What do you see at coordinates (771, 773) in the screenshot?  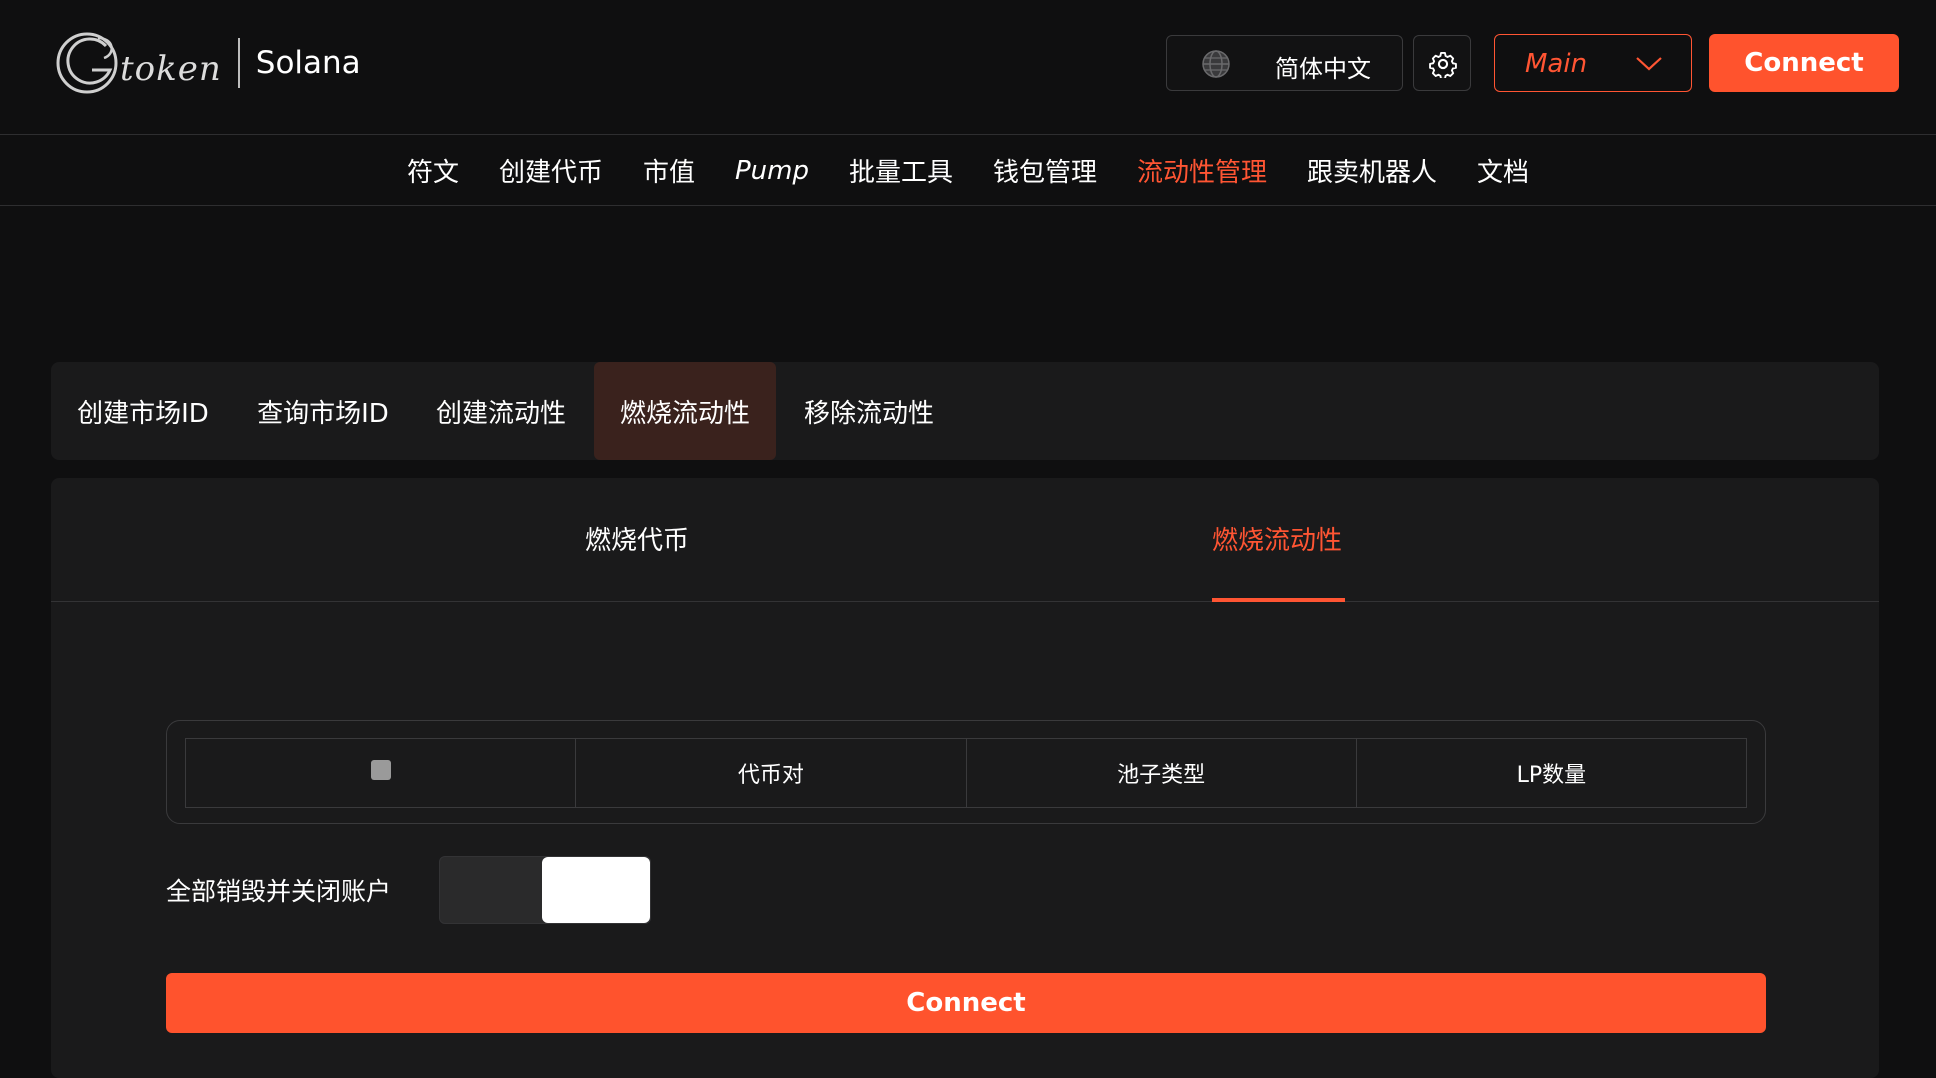 I see `column-header-token-pair: 代币对` at bounding box center [771, 773].